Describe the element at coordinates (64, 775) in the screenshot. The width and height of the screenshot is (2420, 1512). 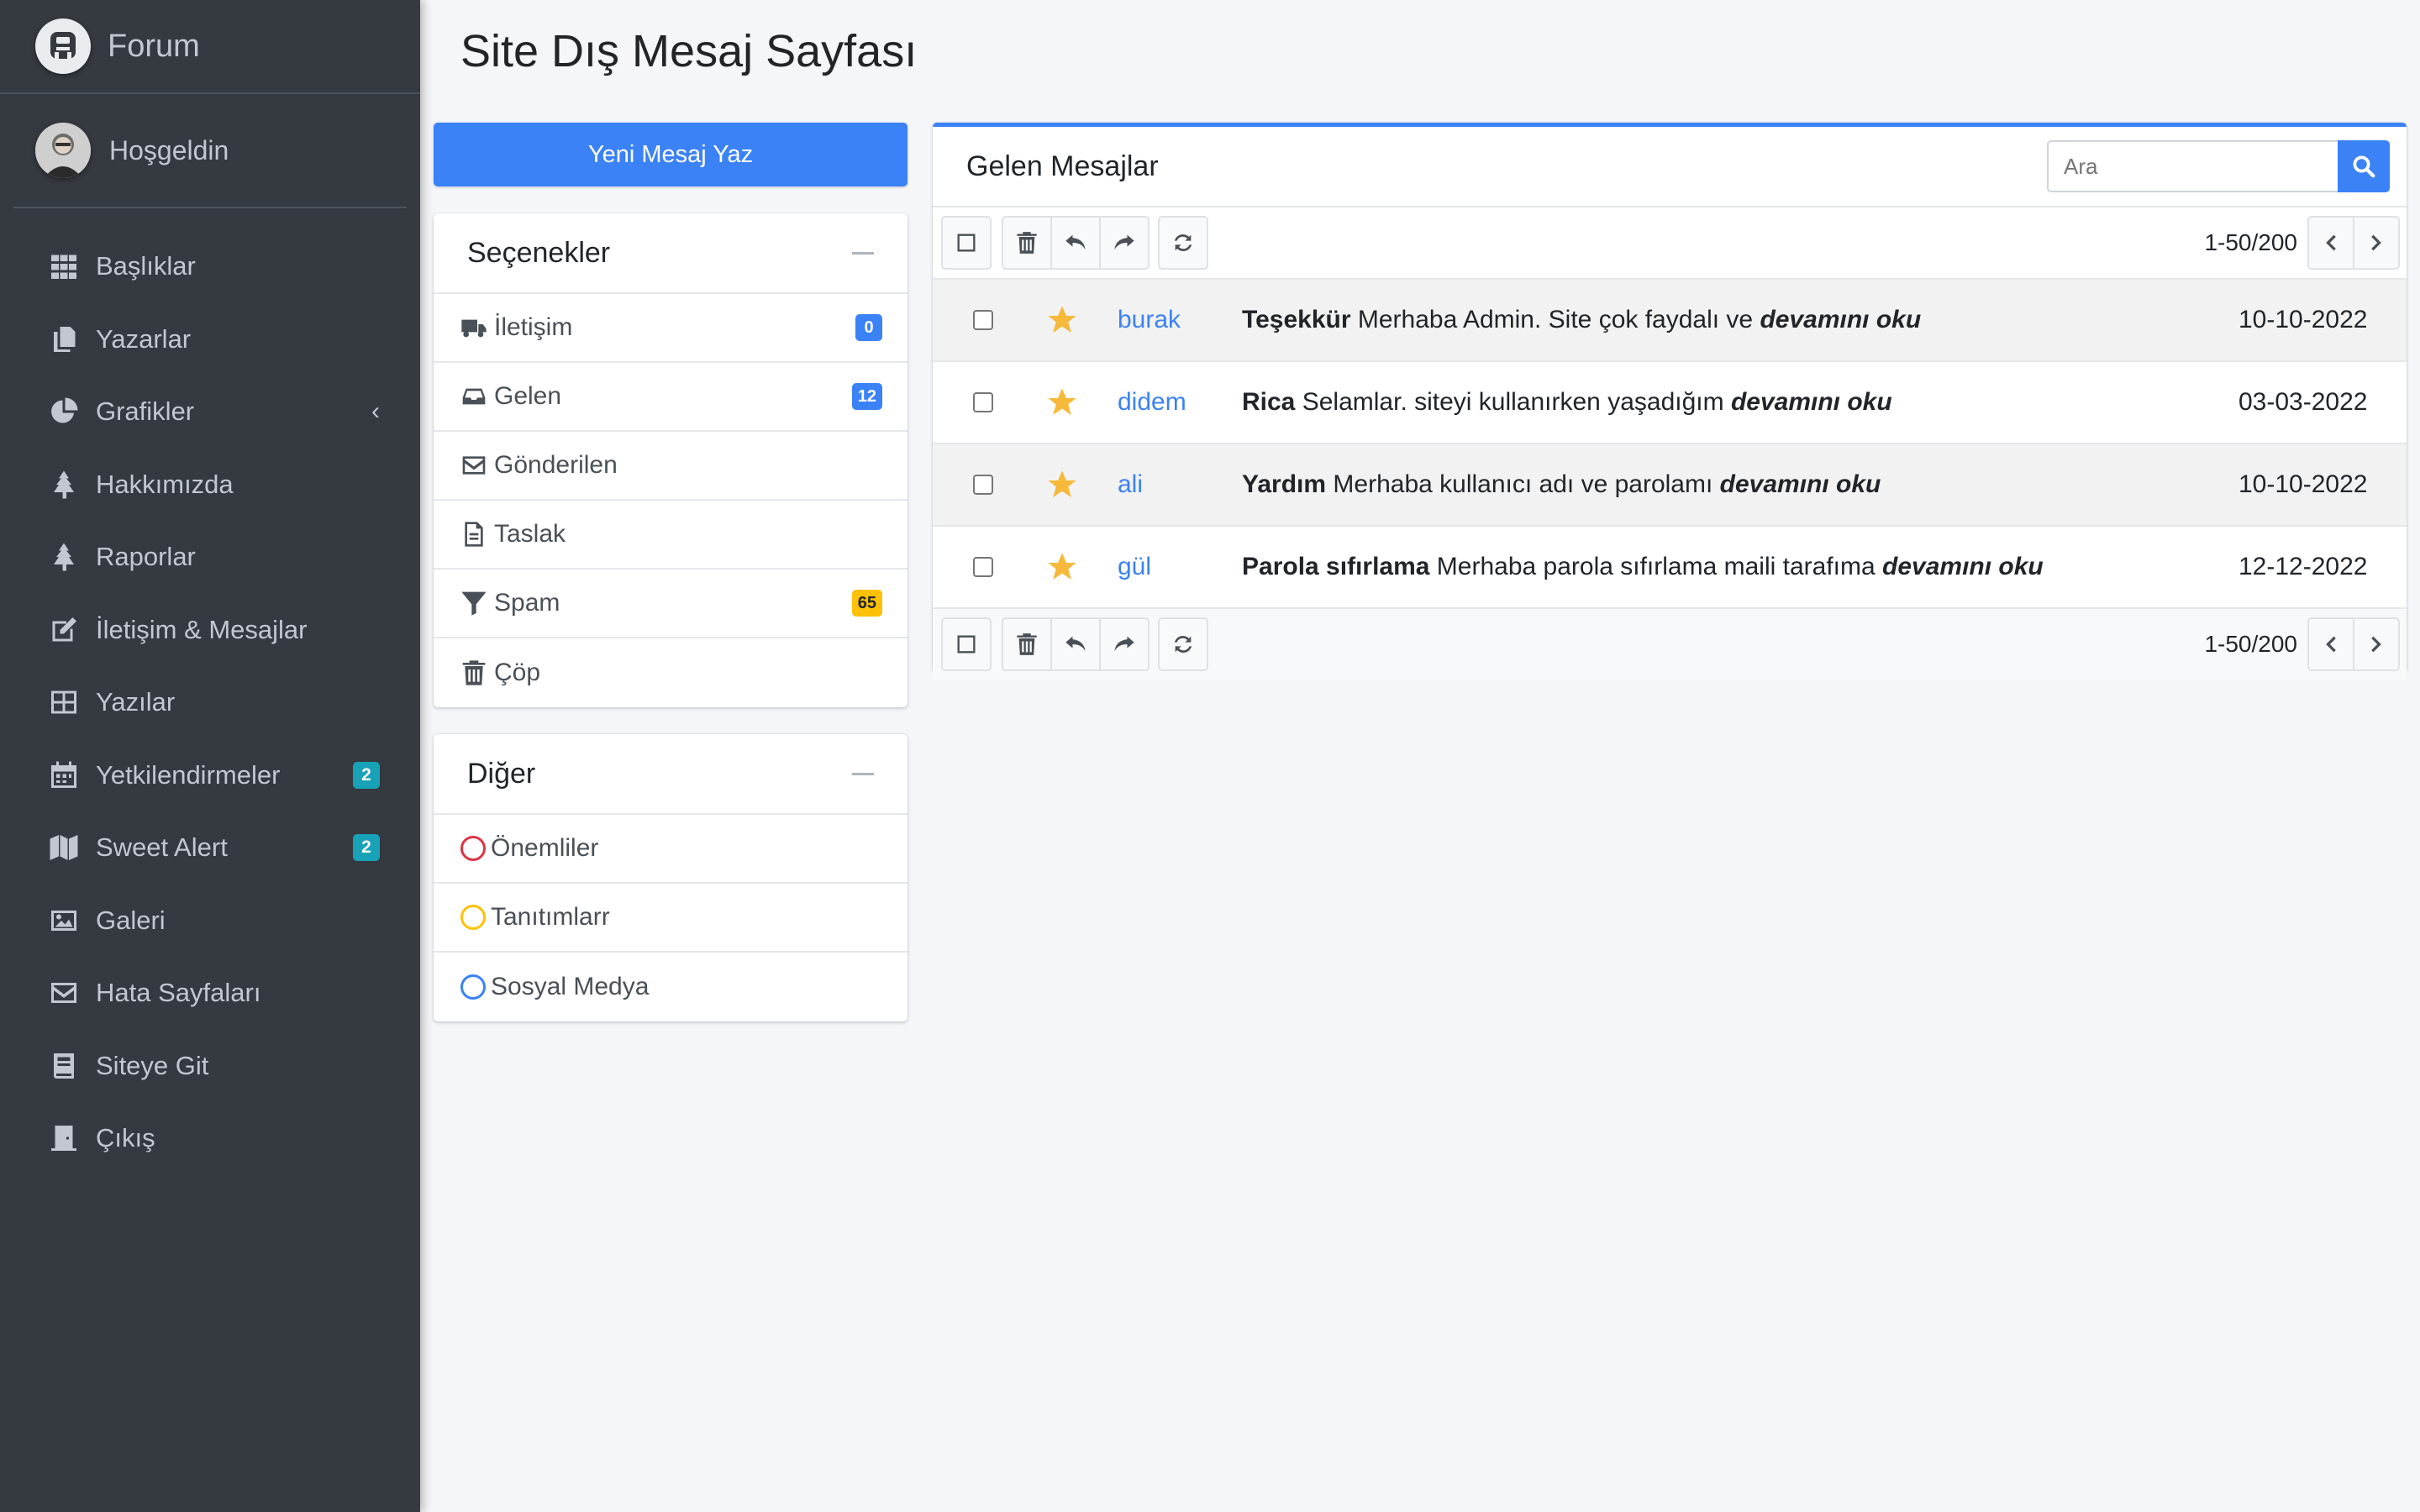
I see `calendar-icon` at that location.